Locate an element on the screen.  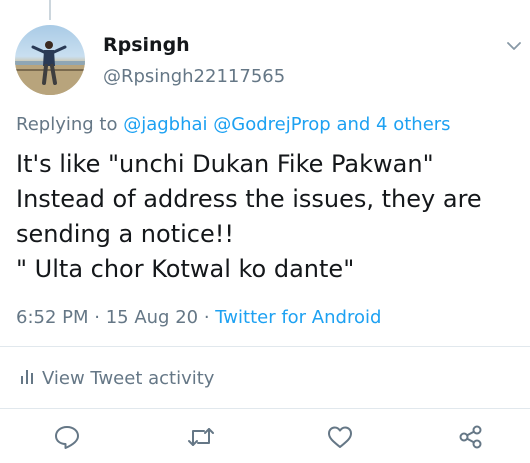
tweet-text-line: " Ulta chor Kotwal ko dante" is located at coordinates (185, 269).